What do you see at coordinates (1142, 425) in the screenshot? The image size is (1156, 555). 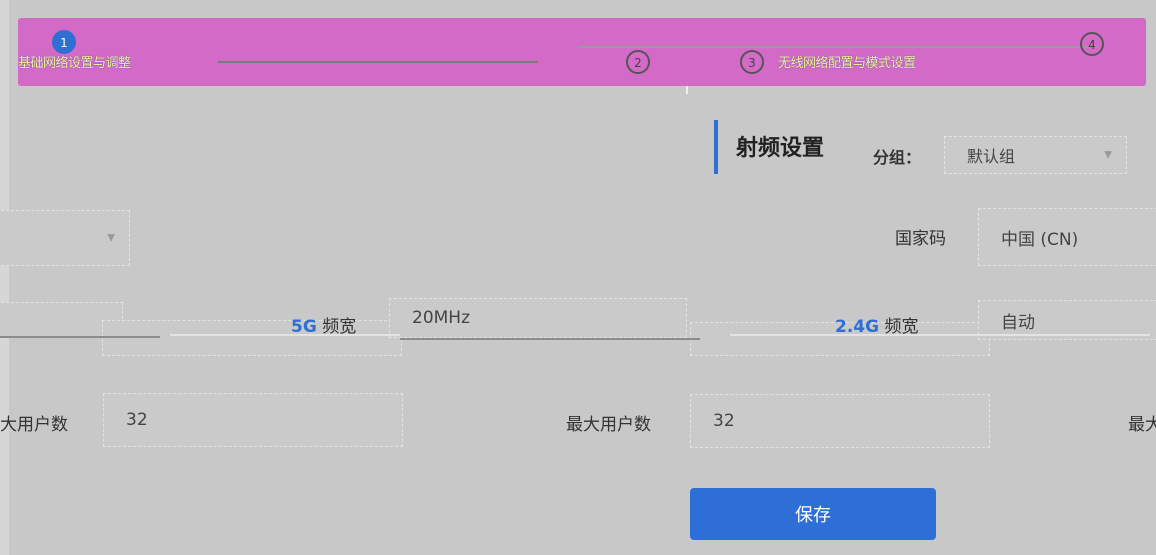 I see `max-users-label-right: 最大` at bounding box center [1142, 425].